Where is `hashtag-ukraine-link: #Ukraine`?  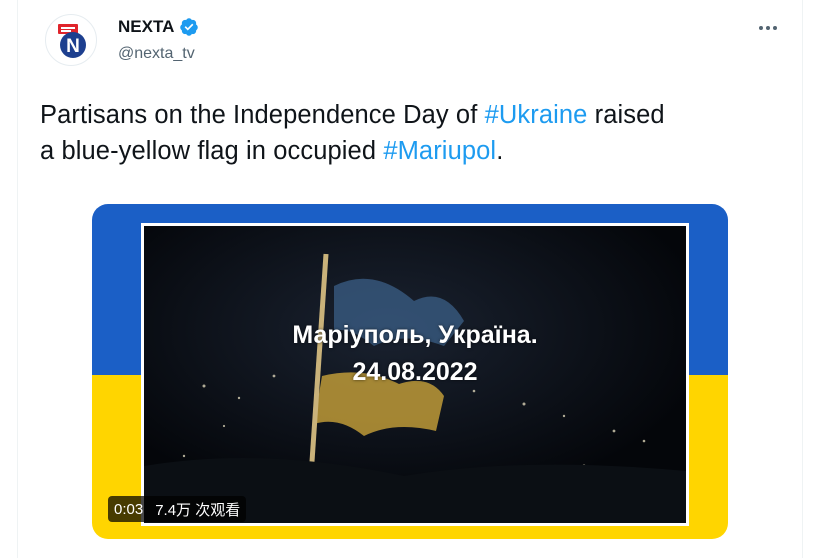
hashtag-ukraine-link: #Ukraine is located at coordinates (536, 115).